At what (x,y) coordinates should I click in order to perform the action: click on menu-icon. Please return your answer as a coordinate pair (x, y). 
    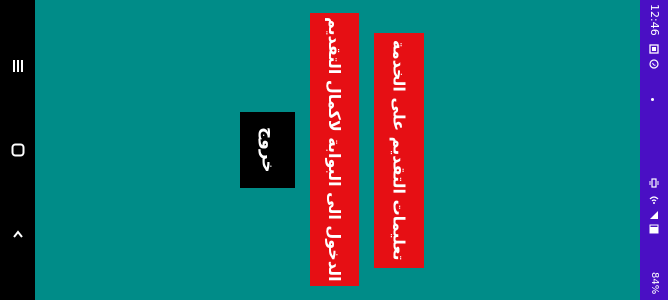
    Looking at the image, I should click on (17, 66).